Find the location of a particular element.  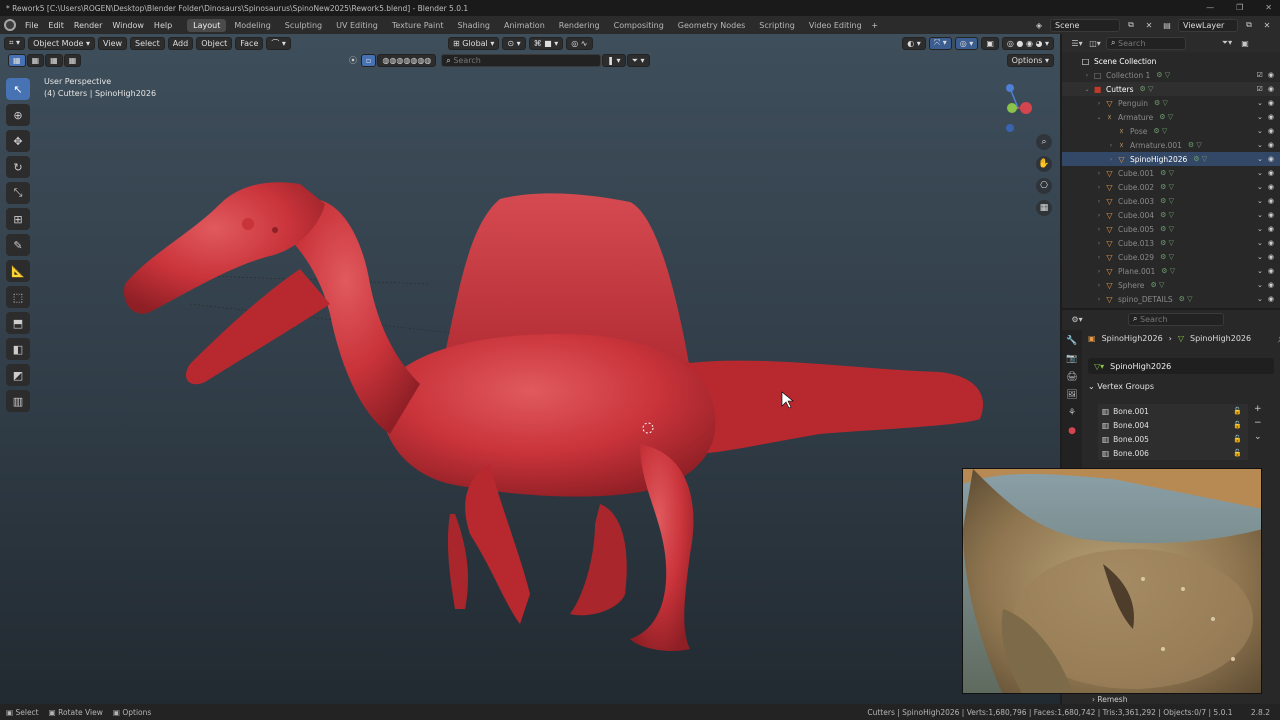

maximize-icon: ❐ is located at coordinates (1239, 7).